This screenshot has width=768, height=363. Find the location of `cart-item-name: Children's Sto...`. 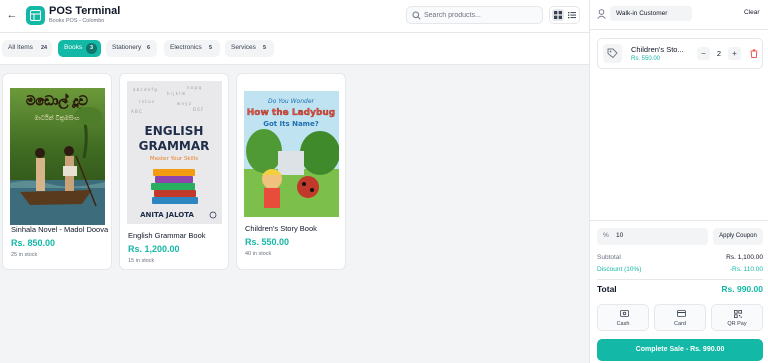

cart-item-name: Children's Sto... is located at coordinates (657, 49).